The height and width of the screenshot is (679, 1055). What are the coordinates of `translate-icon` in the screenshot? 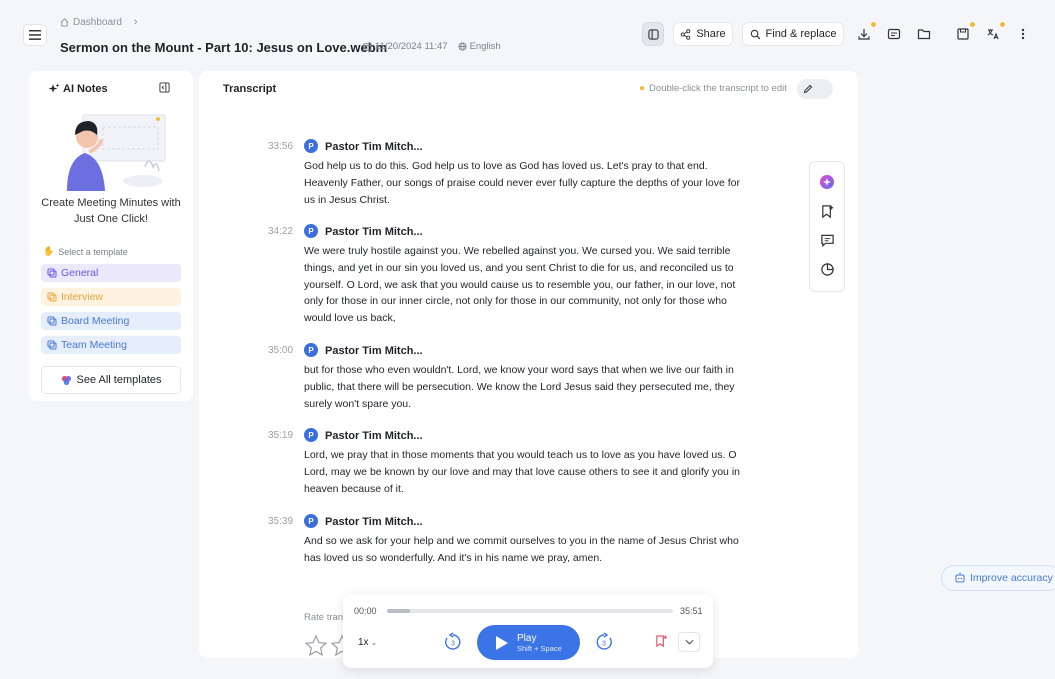 It's located at (993, 34).